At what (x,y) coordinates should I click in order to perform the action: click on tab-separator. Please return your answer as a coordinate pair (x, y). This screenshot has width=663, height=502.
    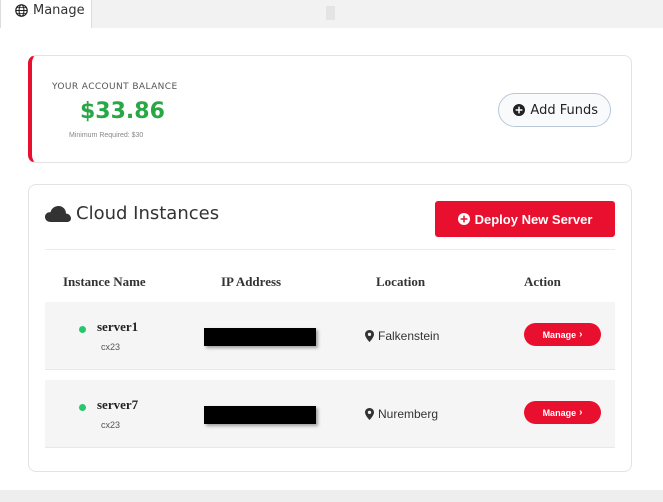
    Looking at the image, I should click on (330, 13).